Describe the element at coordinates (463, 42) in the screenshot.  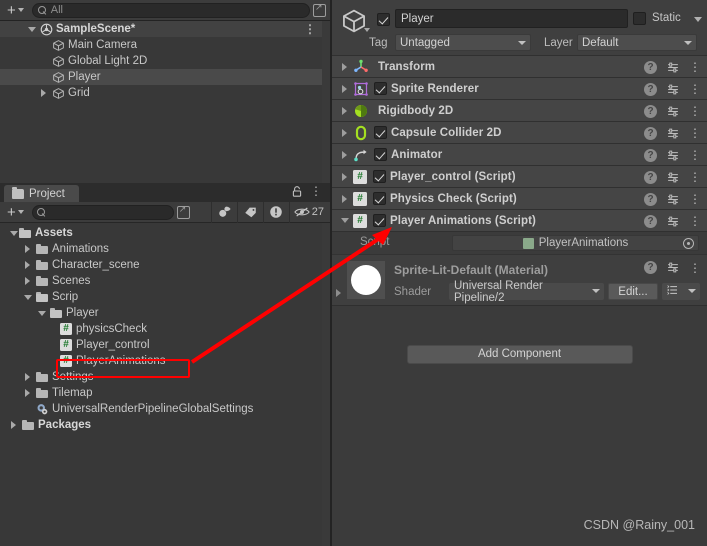
I see `tag-dropdown: Untagged` at that location.